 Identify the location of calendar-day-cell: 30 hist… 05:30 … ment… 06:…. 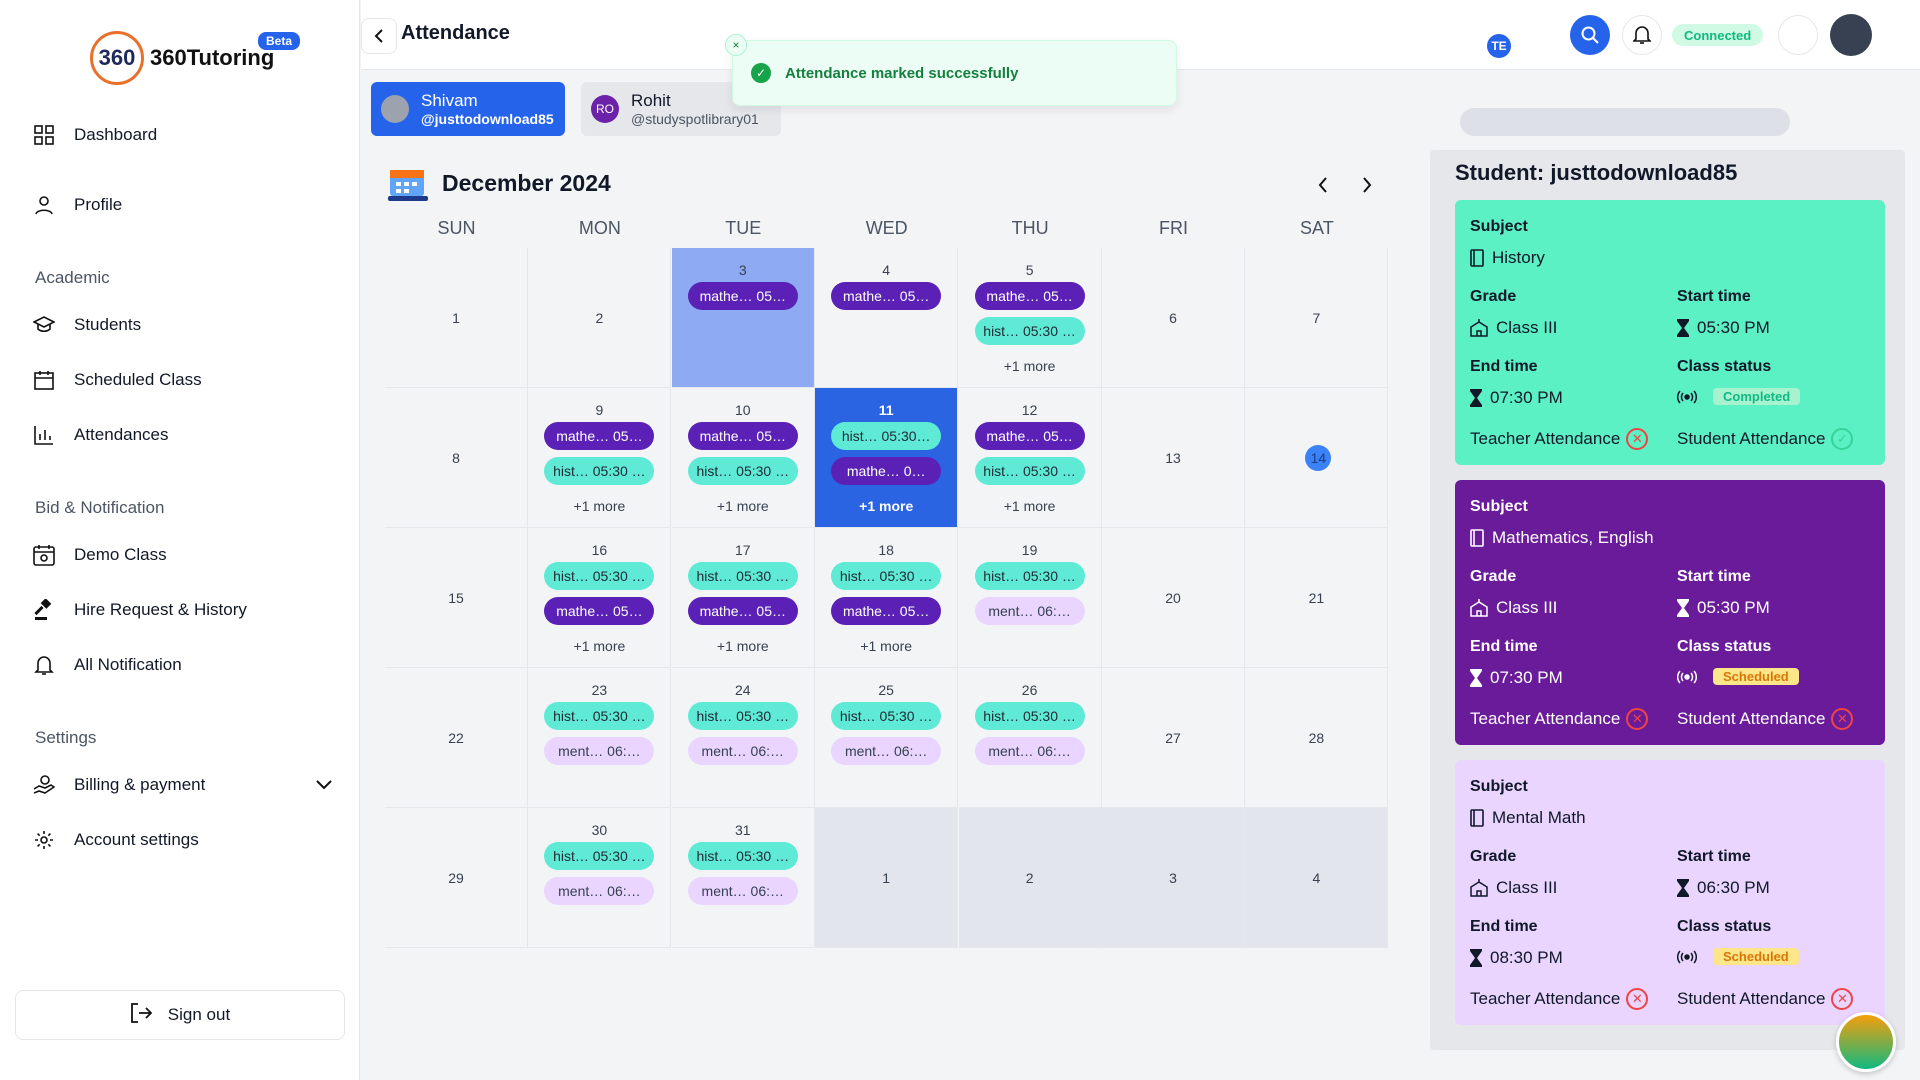
(600, 878).